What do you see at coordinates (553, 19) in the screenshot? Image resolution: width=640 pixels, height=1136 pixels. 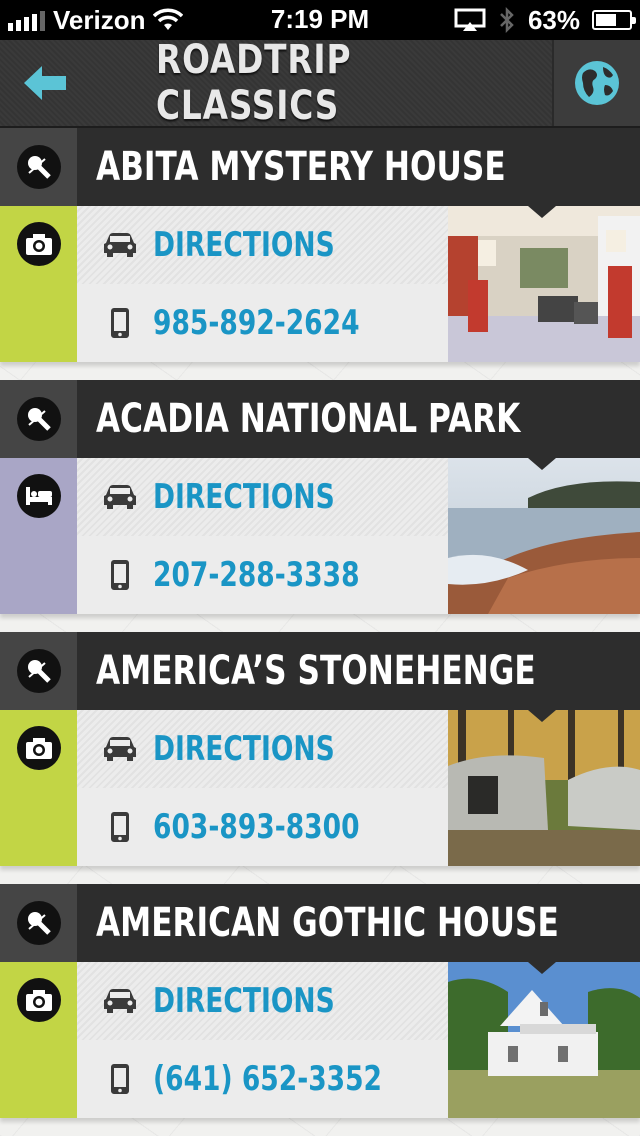 I see `battery-percent: 63%` at bounding box center [553, 19].